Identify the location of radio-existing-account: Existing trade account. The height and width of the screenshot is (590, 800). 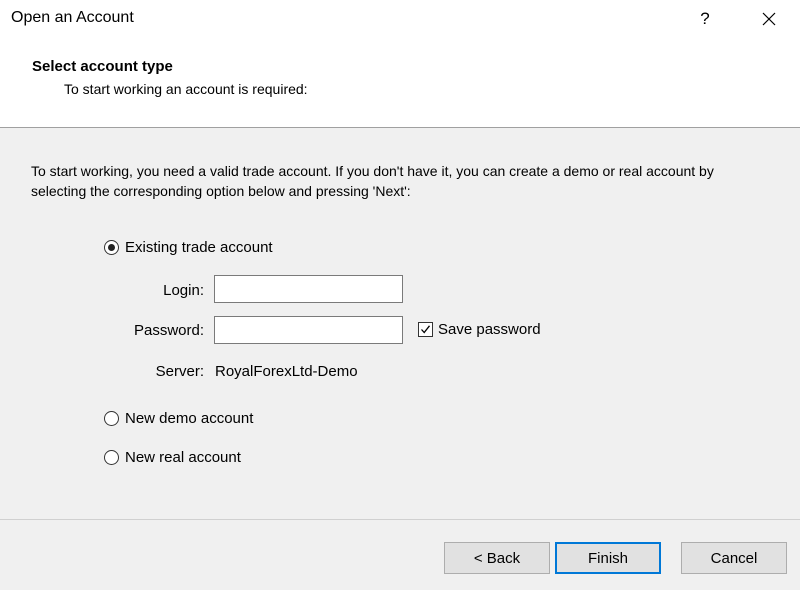
(188, 247).